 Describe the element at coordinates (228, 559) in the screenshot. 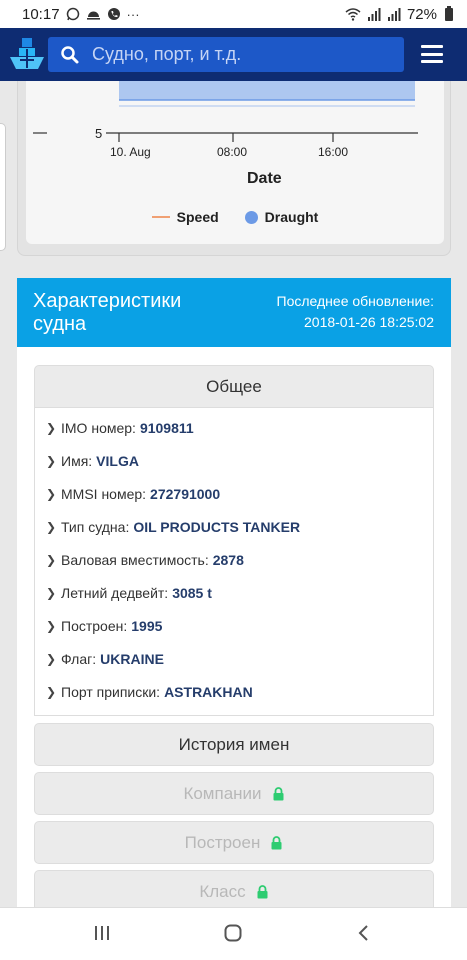

I see `info-value: 2878` at that location.